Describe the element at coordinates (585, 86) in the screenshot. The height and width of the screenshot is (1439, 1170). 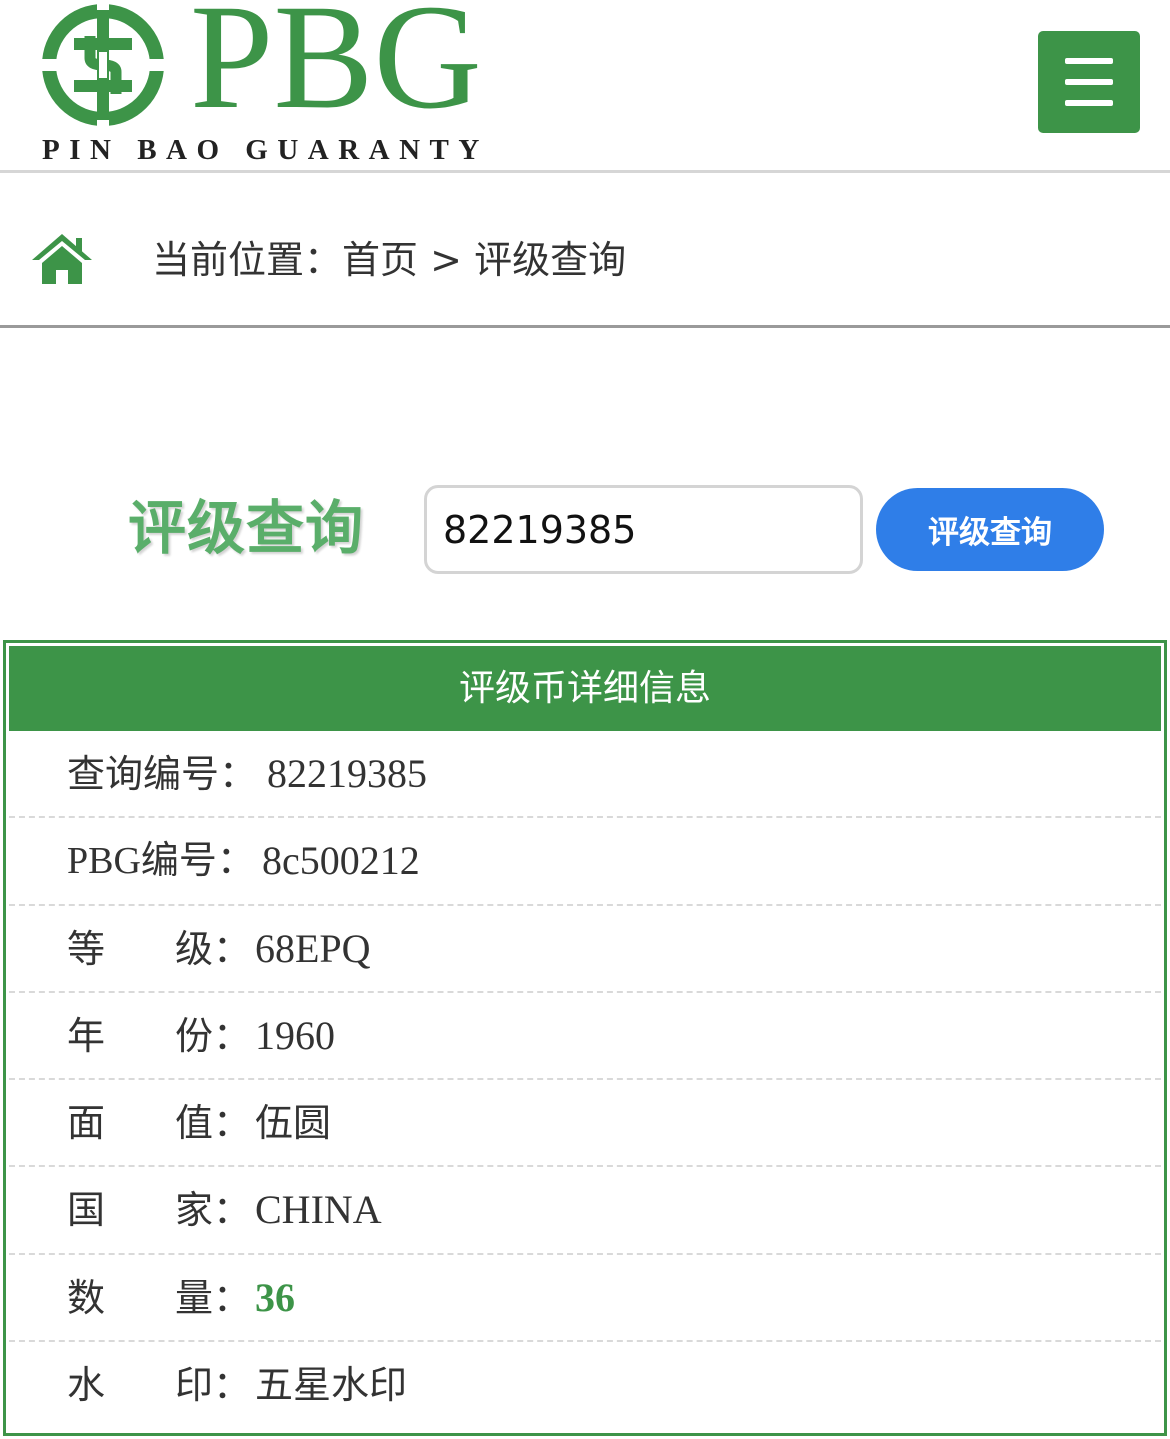
I see `site-header: PBG PIN BAO GUARANTY` at that location.